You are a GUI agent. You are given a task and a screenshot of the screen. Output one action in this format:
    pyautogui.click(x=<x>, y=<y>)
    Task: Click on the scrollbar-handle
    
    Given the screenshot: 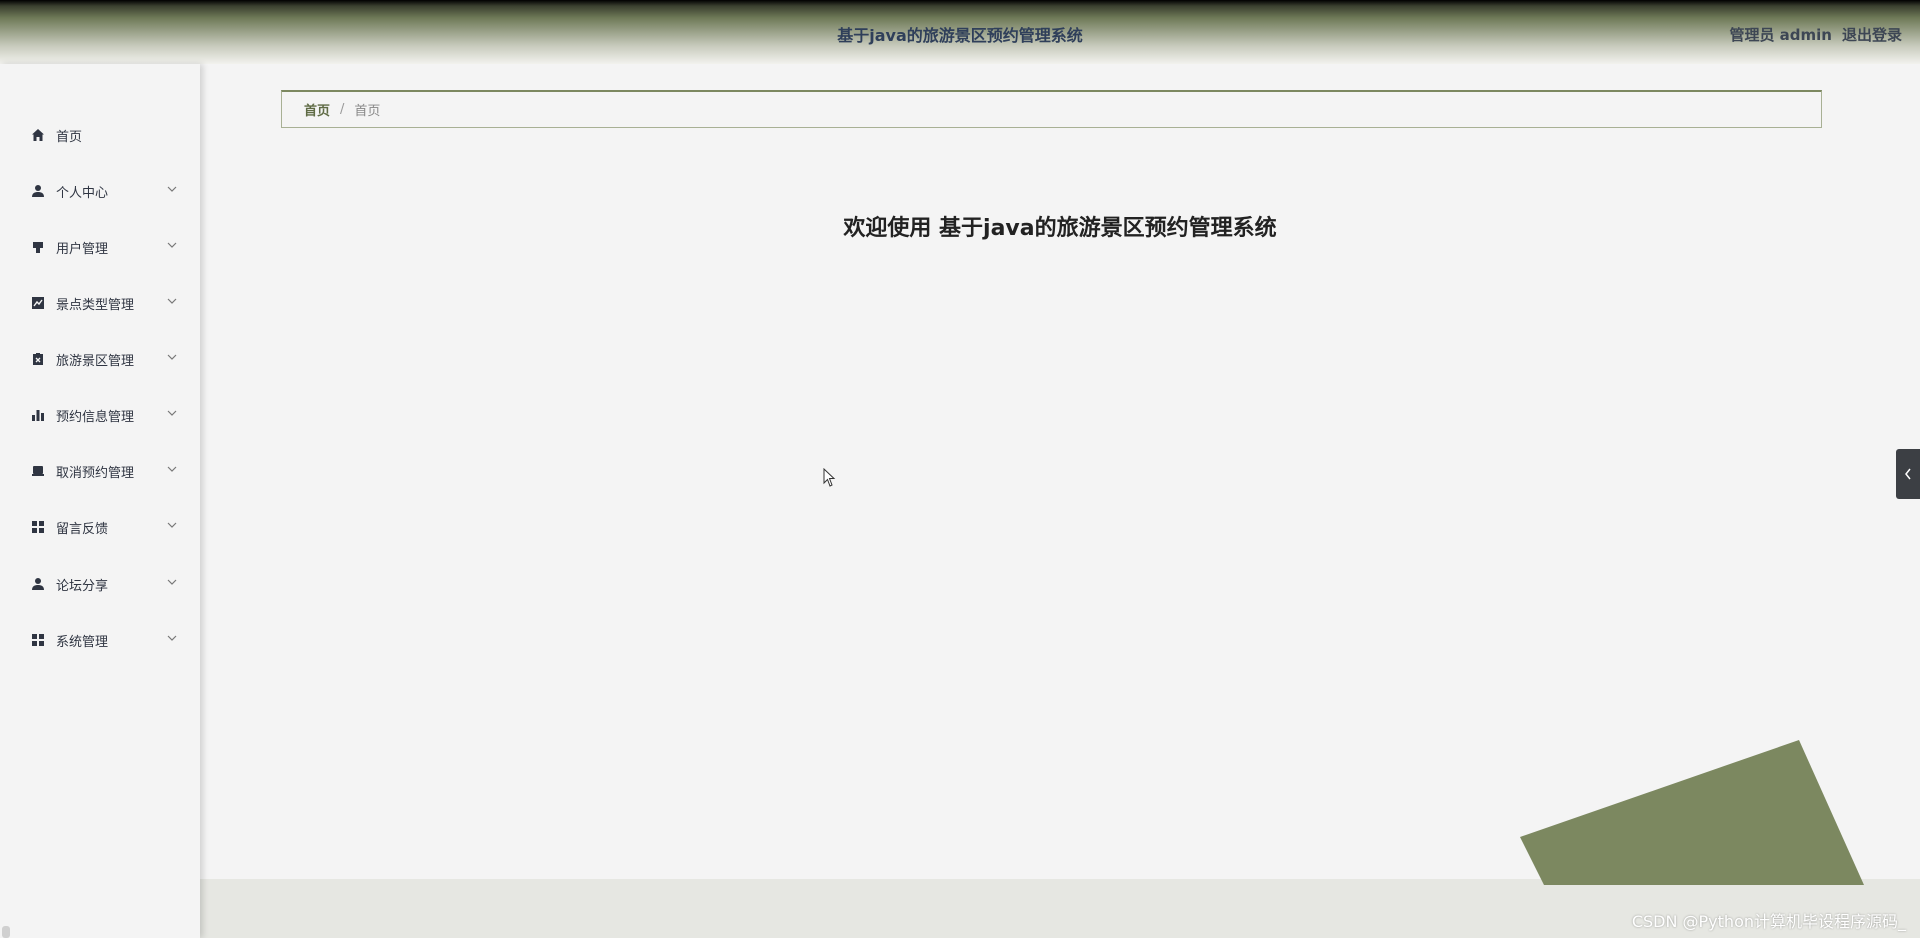 What is the action you would take?
    pyautogui.click(x=6, y=932)
    